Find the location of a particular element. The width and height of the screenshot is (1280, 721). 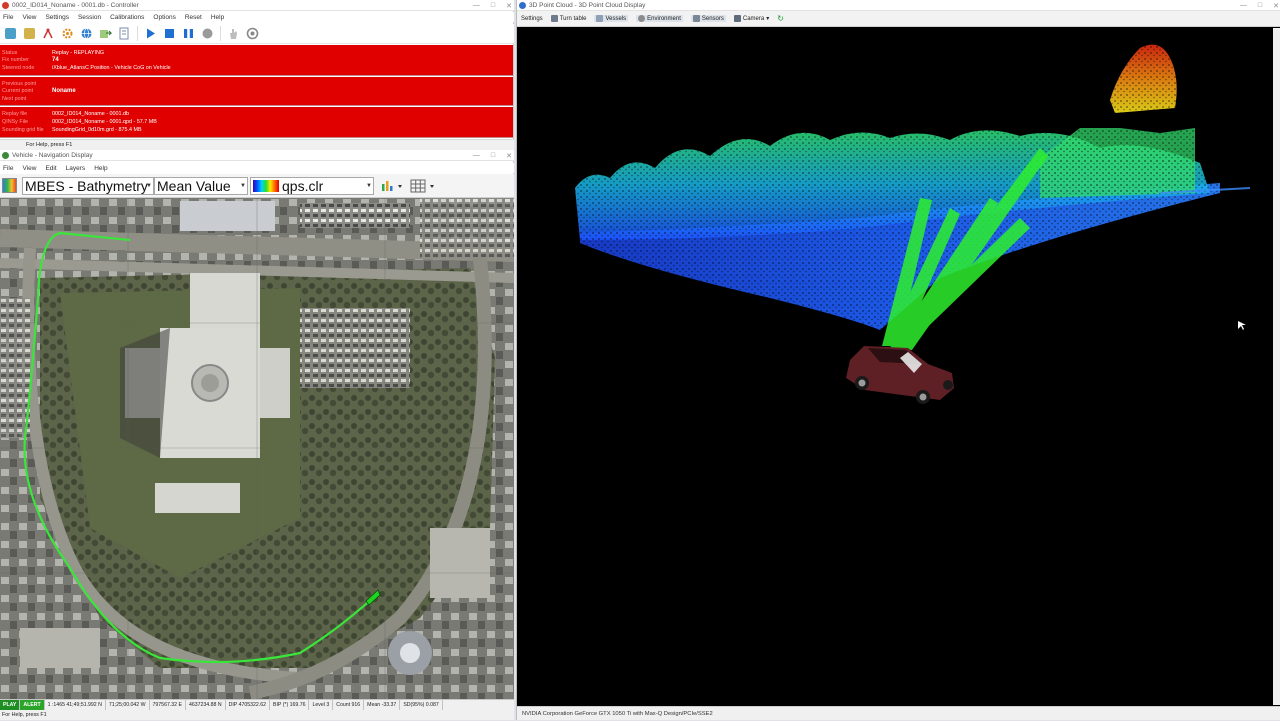

value-select: Mean Value ▼ is located at coordinates (201, 186).